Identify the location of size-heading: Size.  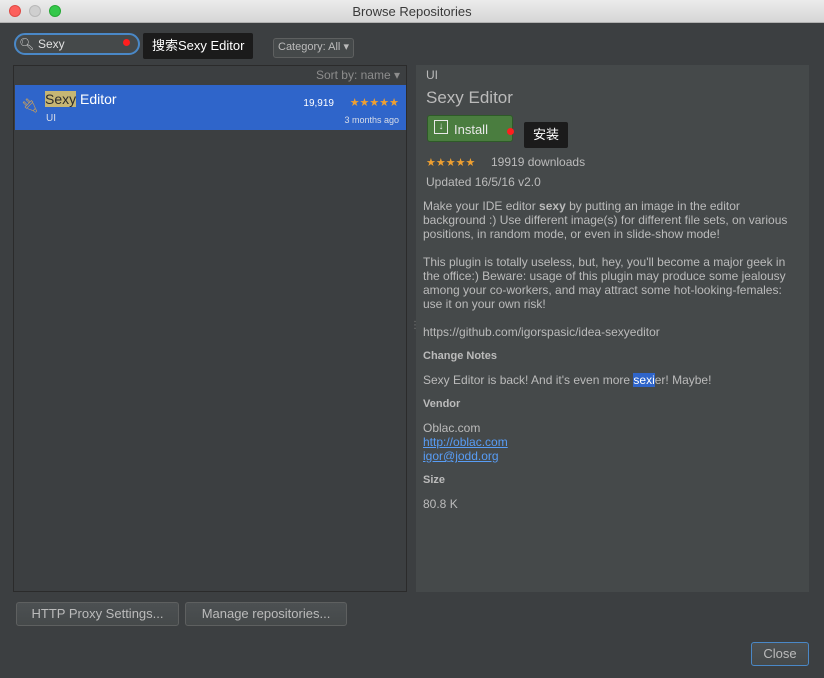
(434, 480).